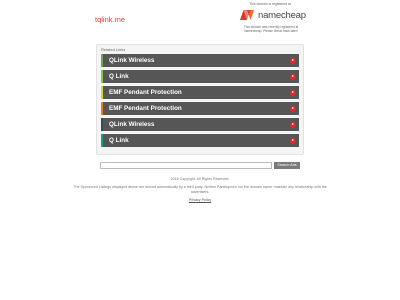 The width and height of the screenshot is (400, 300). What do you see at coordinates (186, 165) in the screenshot?
I see `search-input` at bounding box center [186, 165].